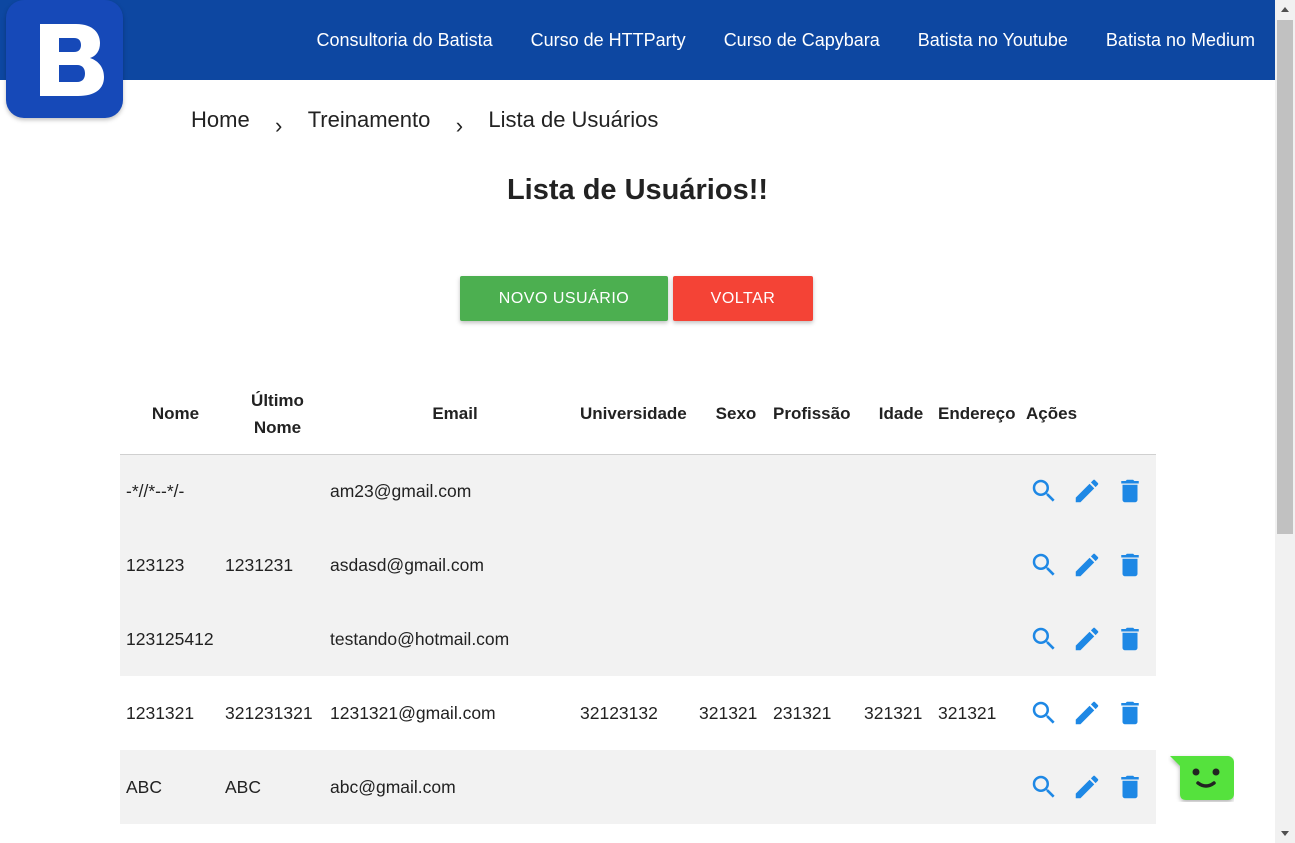 The image size is (1295, 843). I want to click on cell-nome: 1231321, so click(160, 712).